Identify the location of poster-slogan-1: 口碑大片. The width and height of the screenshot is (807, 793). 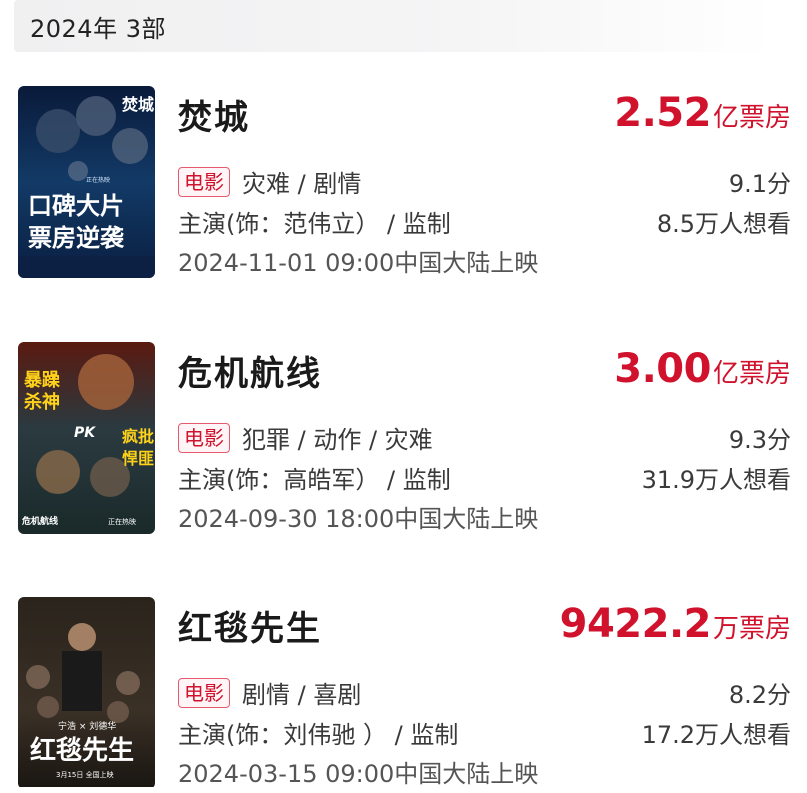
(76, 206).